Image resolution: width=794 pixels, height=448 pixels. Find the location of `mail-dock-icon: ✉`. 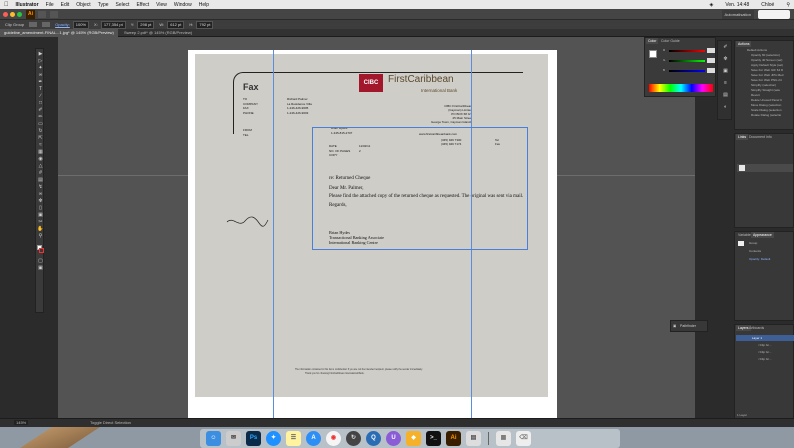

mail-dock-icon: ✉ is located at coordinates (233, 438).